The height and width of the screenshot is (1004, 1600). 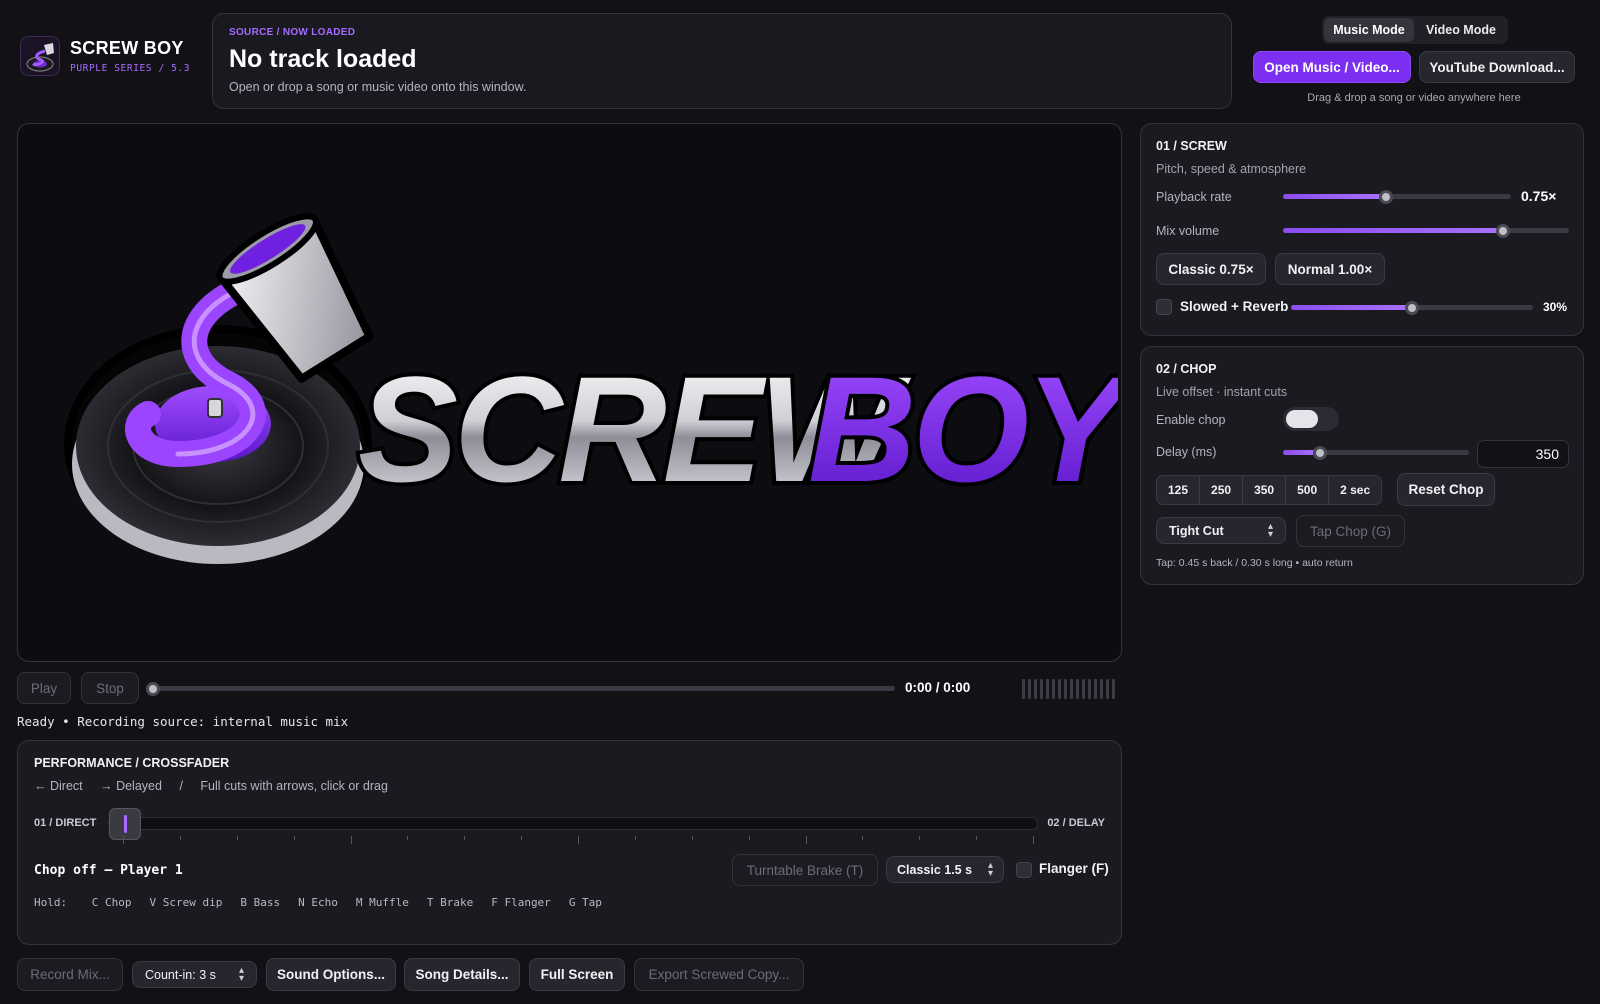 I want to click on chop-heading: 02 / CHOP, so click(x=1186, y=369).